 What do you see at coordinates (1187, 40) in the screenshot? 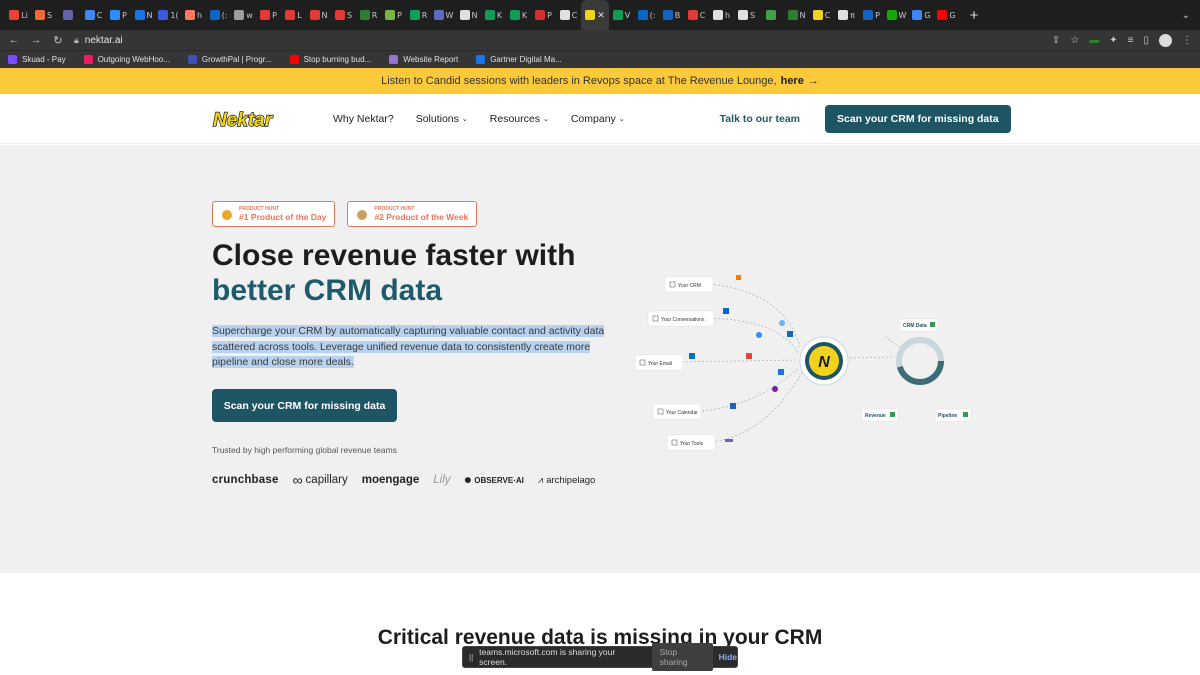
I see `menu-dots-icon: ⋮` at bounding box center [1187, 40].